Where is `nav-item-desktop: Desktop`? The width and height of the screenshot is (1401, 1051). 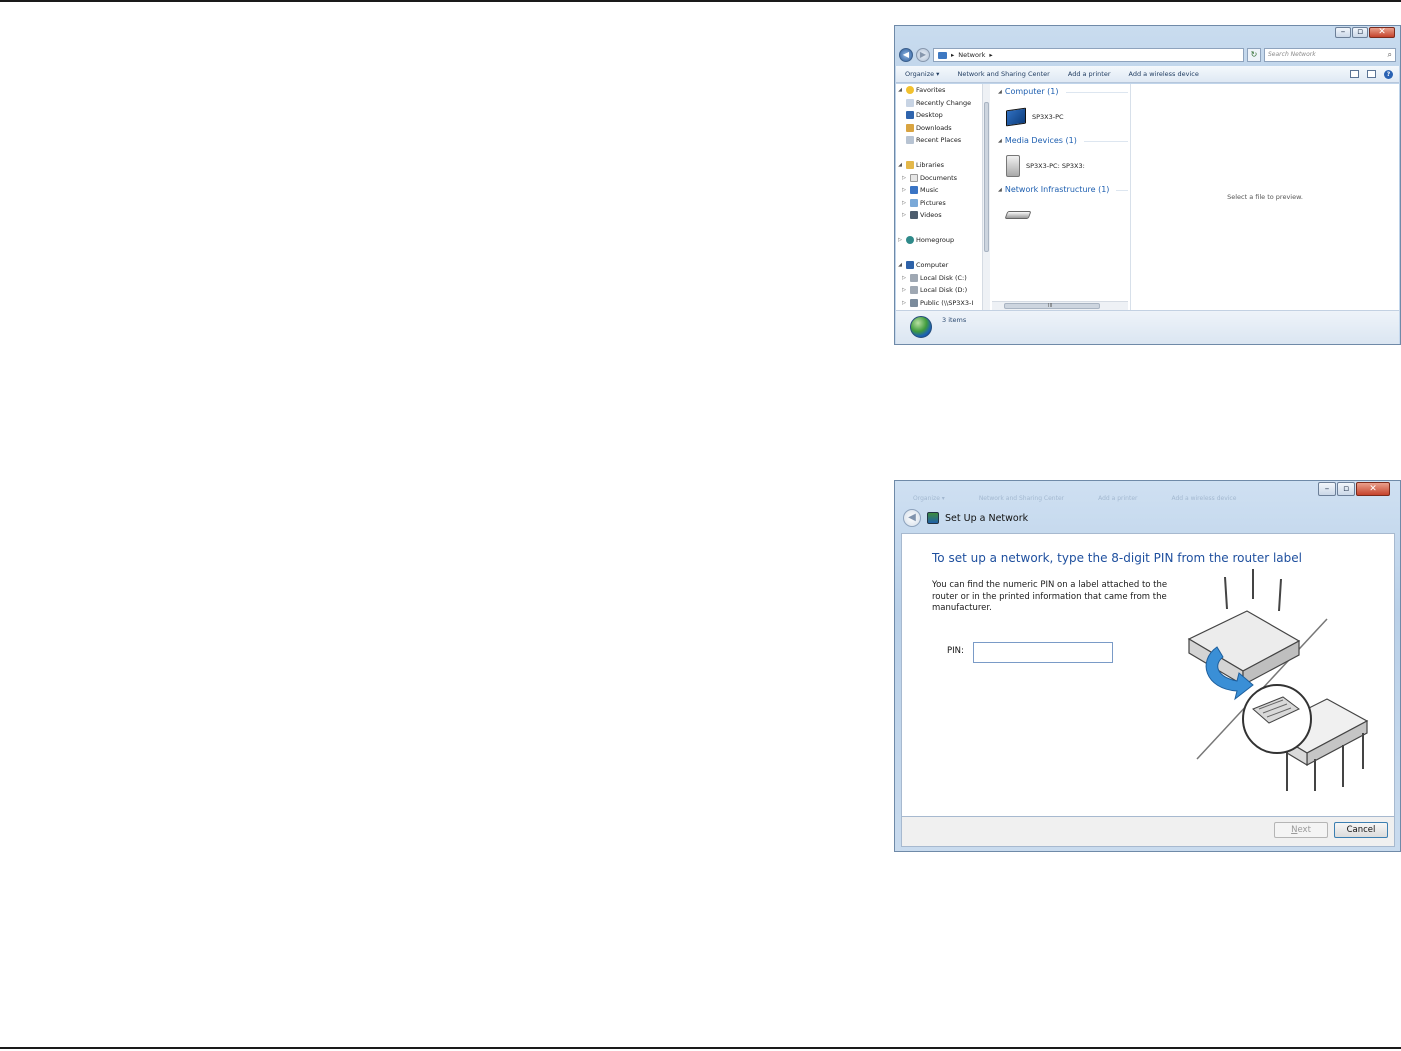 nav-item-desktop: Desktop is located at coordinates (941, 115).